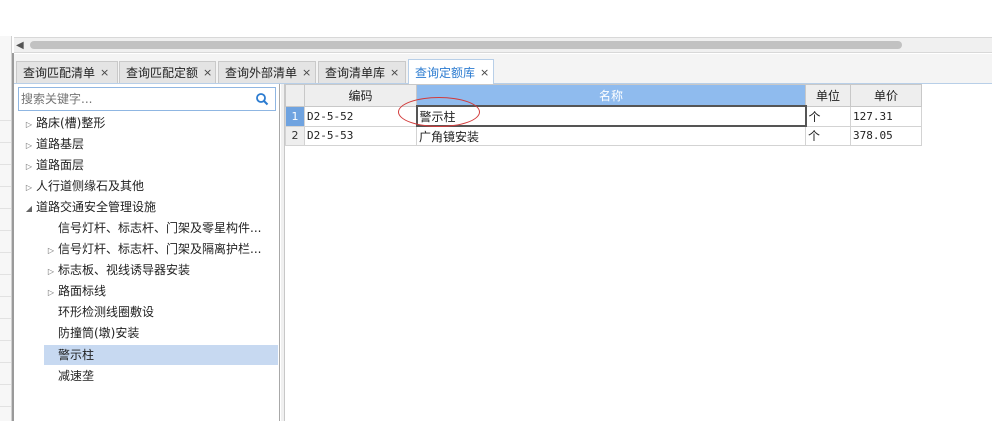  What do you see at coordinates (828, 95) in the screenshot?
I see `column-header-unit: 单位` at bounding box center [828, 95].